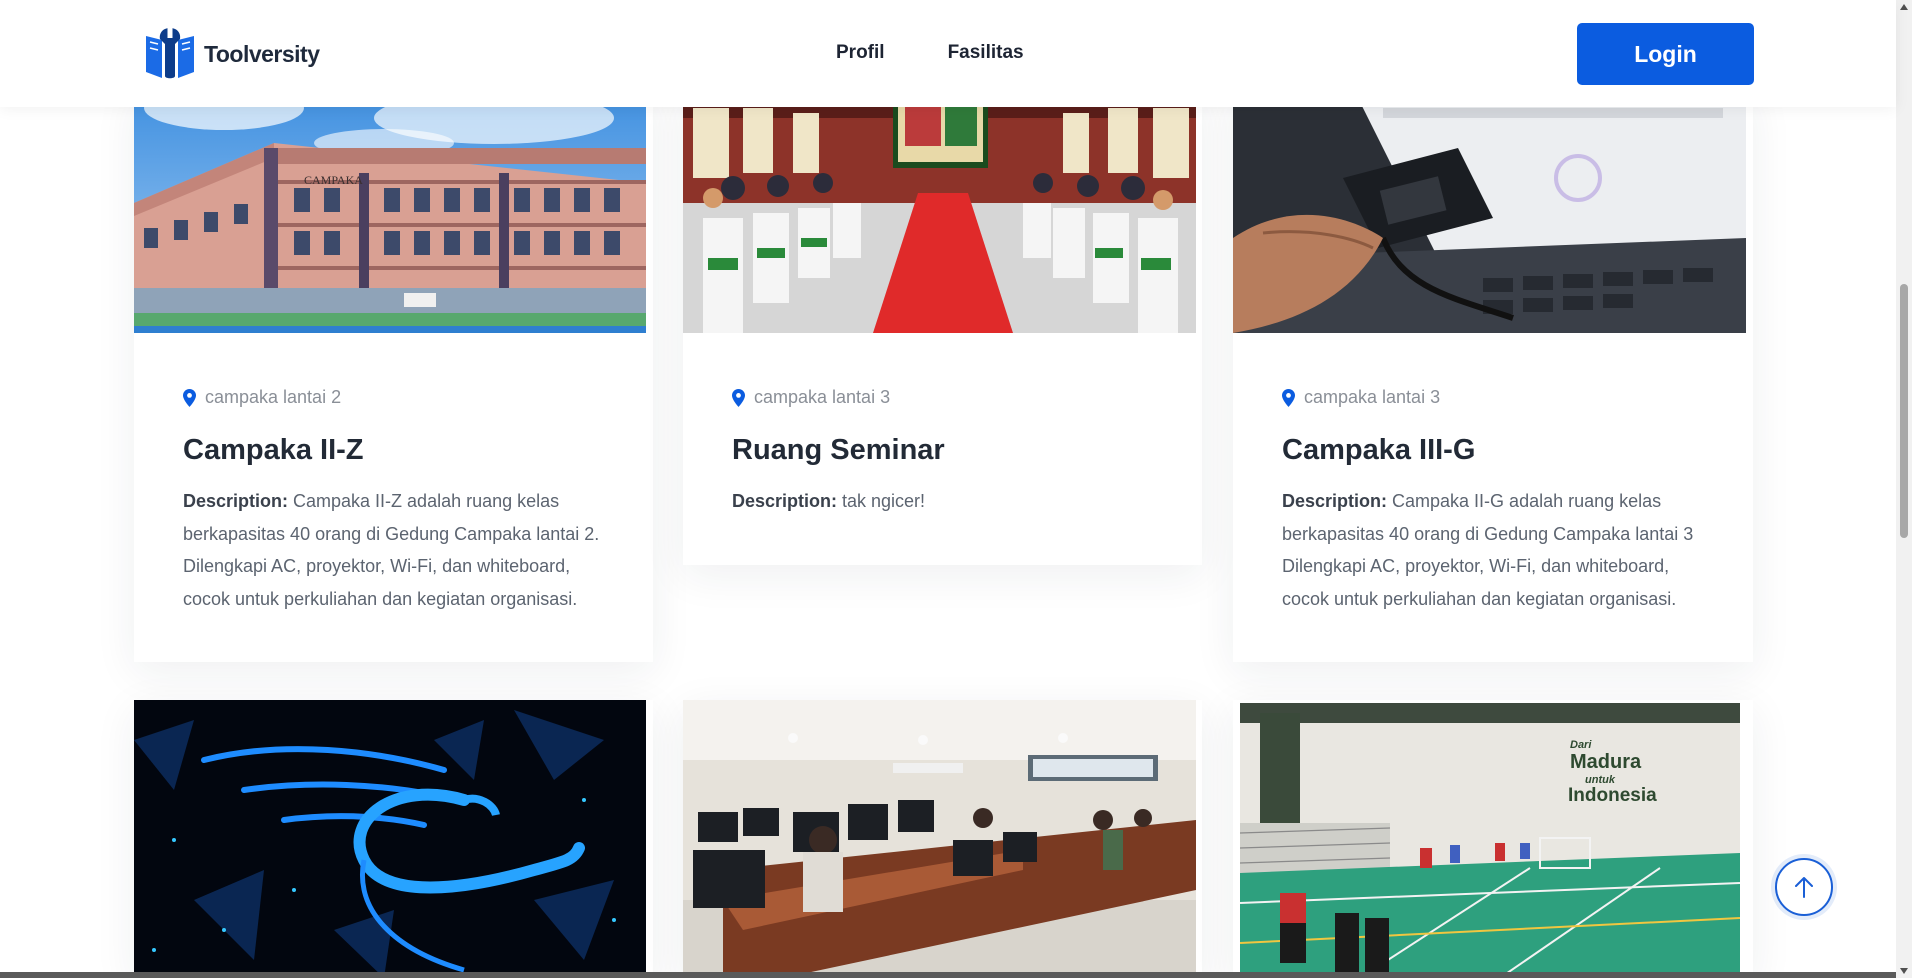 The height and width of the screenshot is (978, 1912). I want to click on facility-image-computer-lab, so click(939, 839).